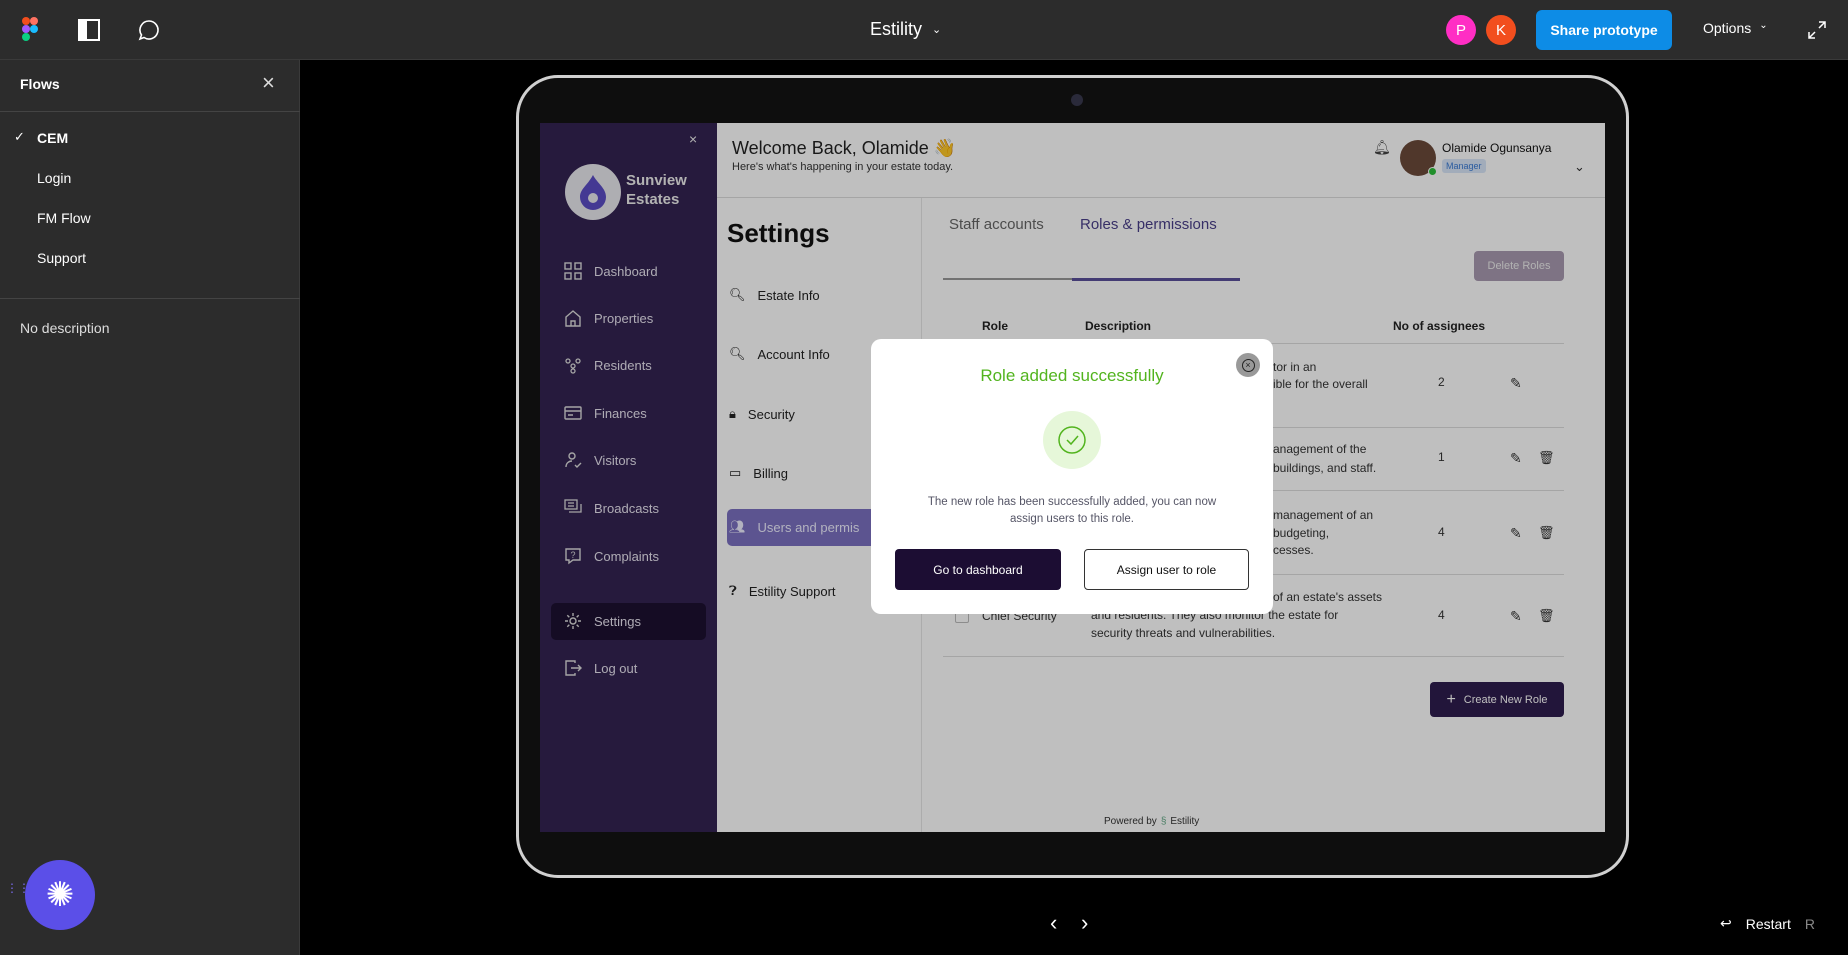 The height and width of the screenshot is (955, 1848). I want to click on previous-frame-button: ‹, so click(1053, 923).